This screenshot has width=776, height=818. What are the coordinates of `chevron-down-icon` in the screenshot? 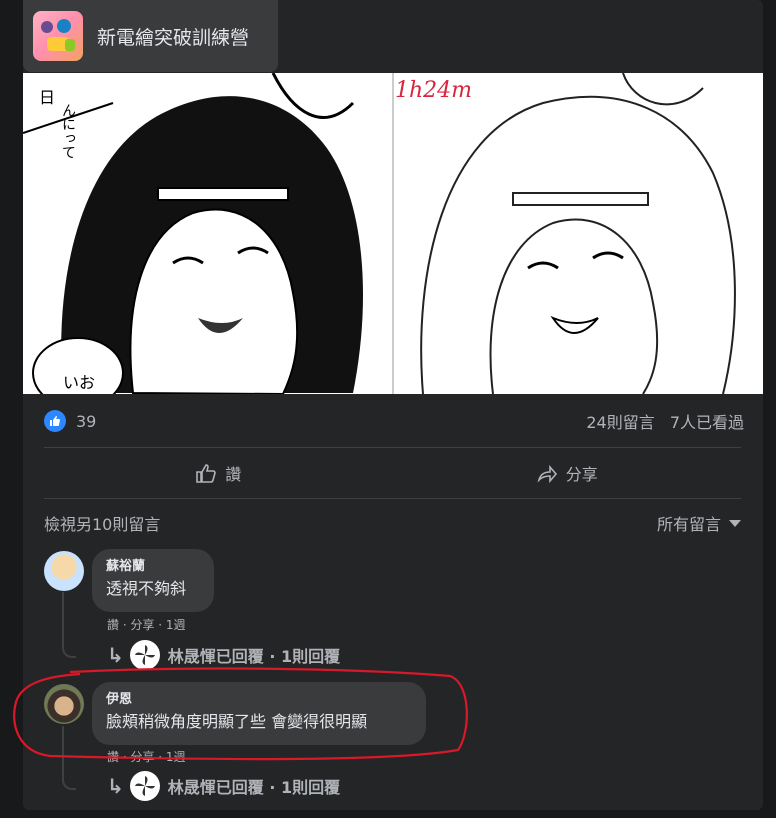 It's located at (735, 523).